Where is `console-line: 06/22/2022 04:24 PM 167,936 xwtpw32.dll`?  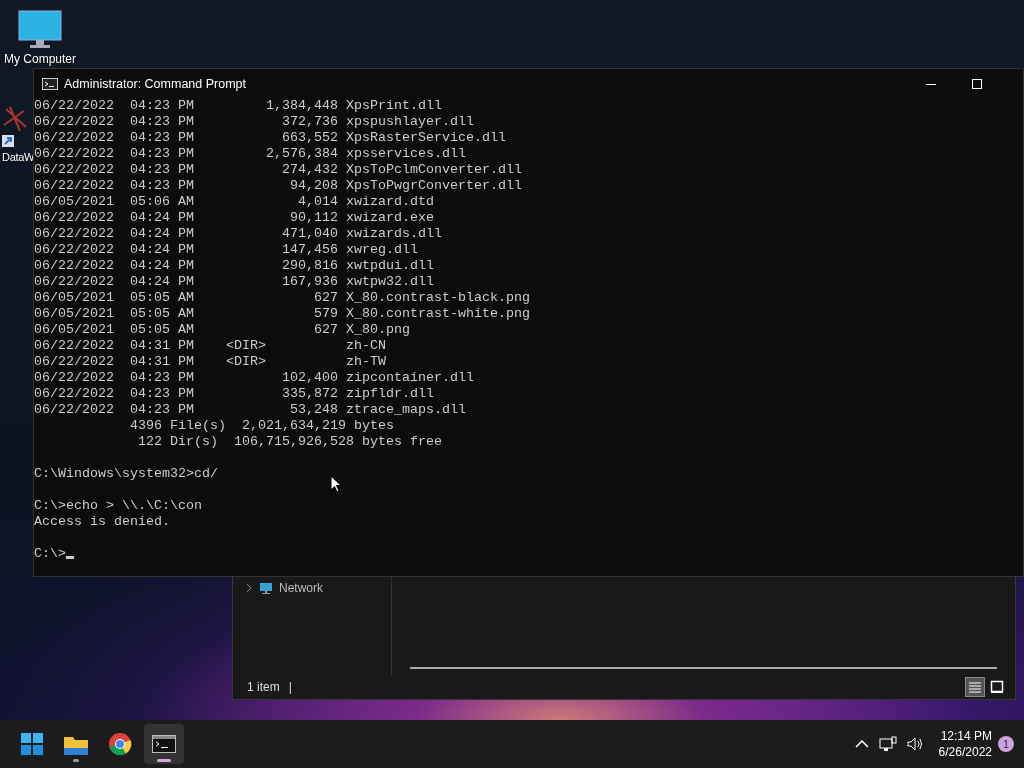 console-line: 06/22/2022 04:24 PM 167,936 xwtpw32.dll is located at coordinates (234, 281).